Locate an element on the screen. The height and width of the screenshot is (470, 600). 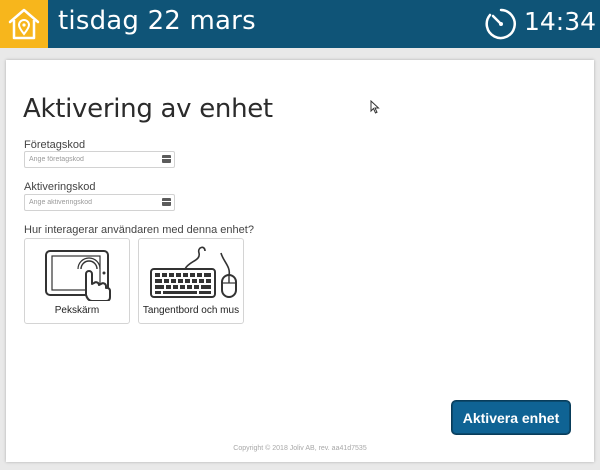
company-code-input is located at coordinates (93, 159).